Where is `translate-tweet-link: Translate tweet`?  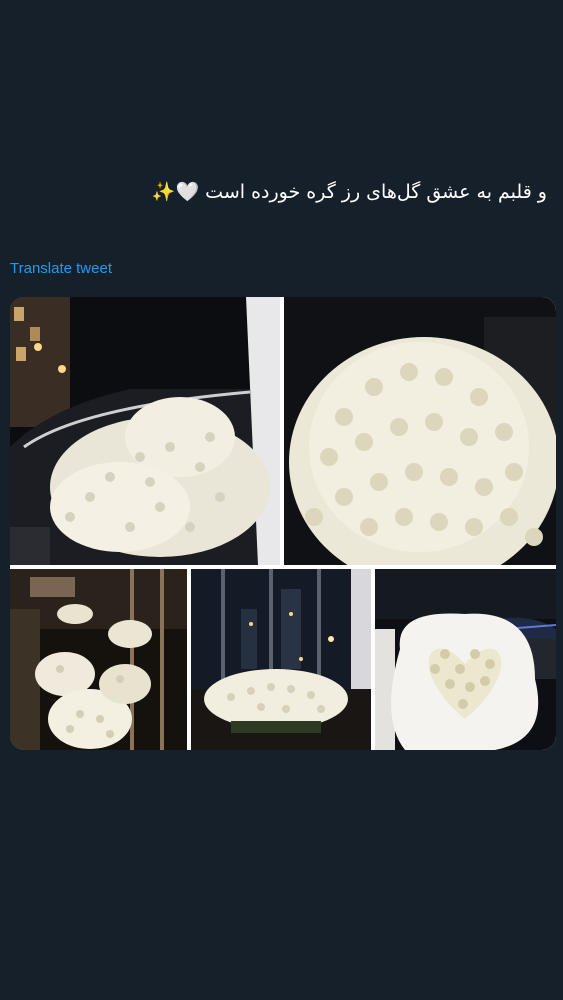 translate-tweet-link: Translate tweet is located at coordinates (61, 268).